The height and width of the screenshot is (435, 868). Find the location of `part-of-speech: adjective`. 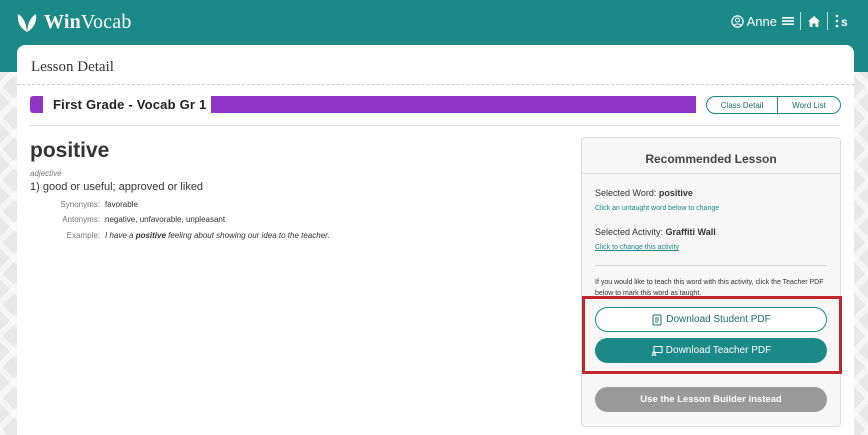

part-of-speech: adjective is located at coordinates (46, 173).